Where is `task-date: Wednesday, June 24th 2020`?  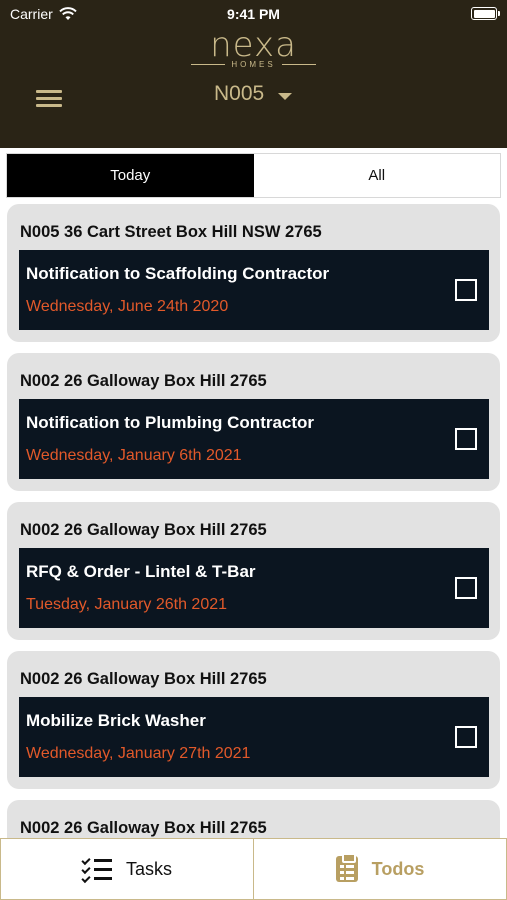
task-date: Wednesday, June 24th 2020 is located at coordinates (127, 306).